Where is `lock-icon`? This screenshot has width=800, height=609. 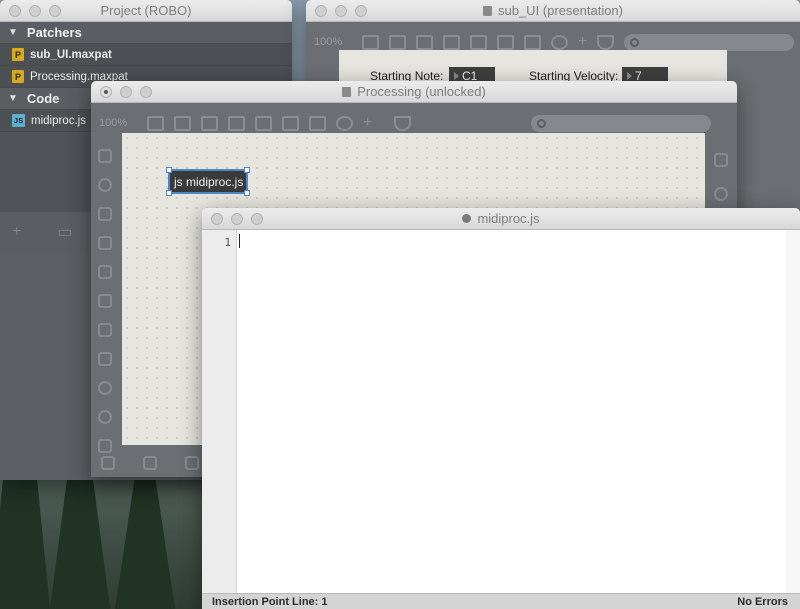 lock-icon is located at coordinates (108, 463).